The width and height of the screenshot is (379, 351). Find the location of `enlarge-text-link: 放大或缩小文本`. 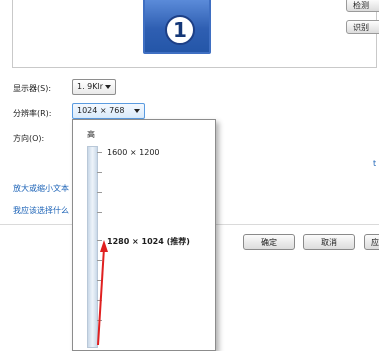

enlarge-text-link: 放大或缩小文本 is located at coordinates (42, 188).